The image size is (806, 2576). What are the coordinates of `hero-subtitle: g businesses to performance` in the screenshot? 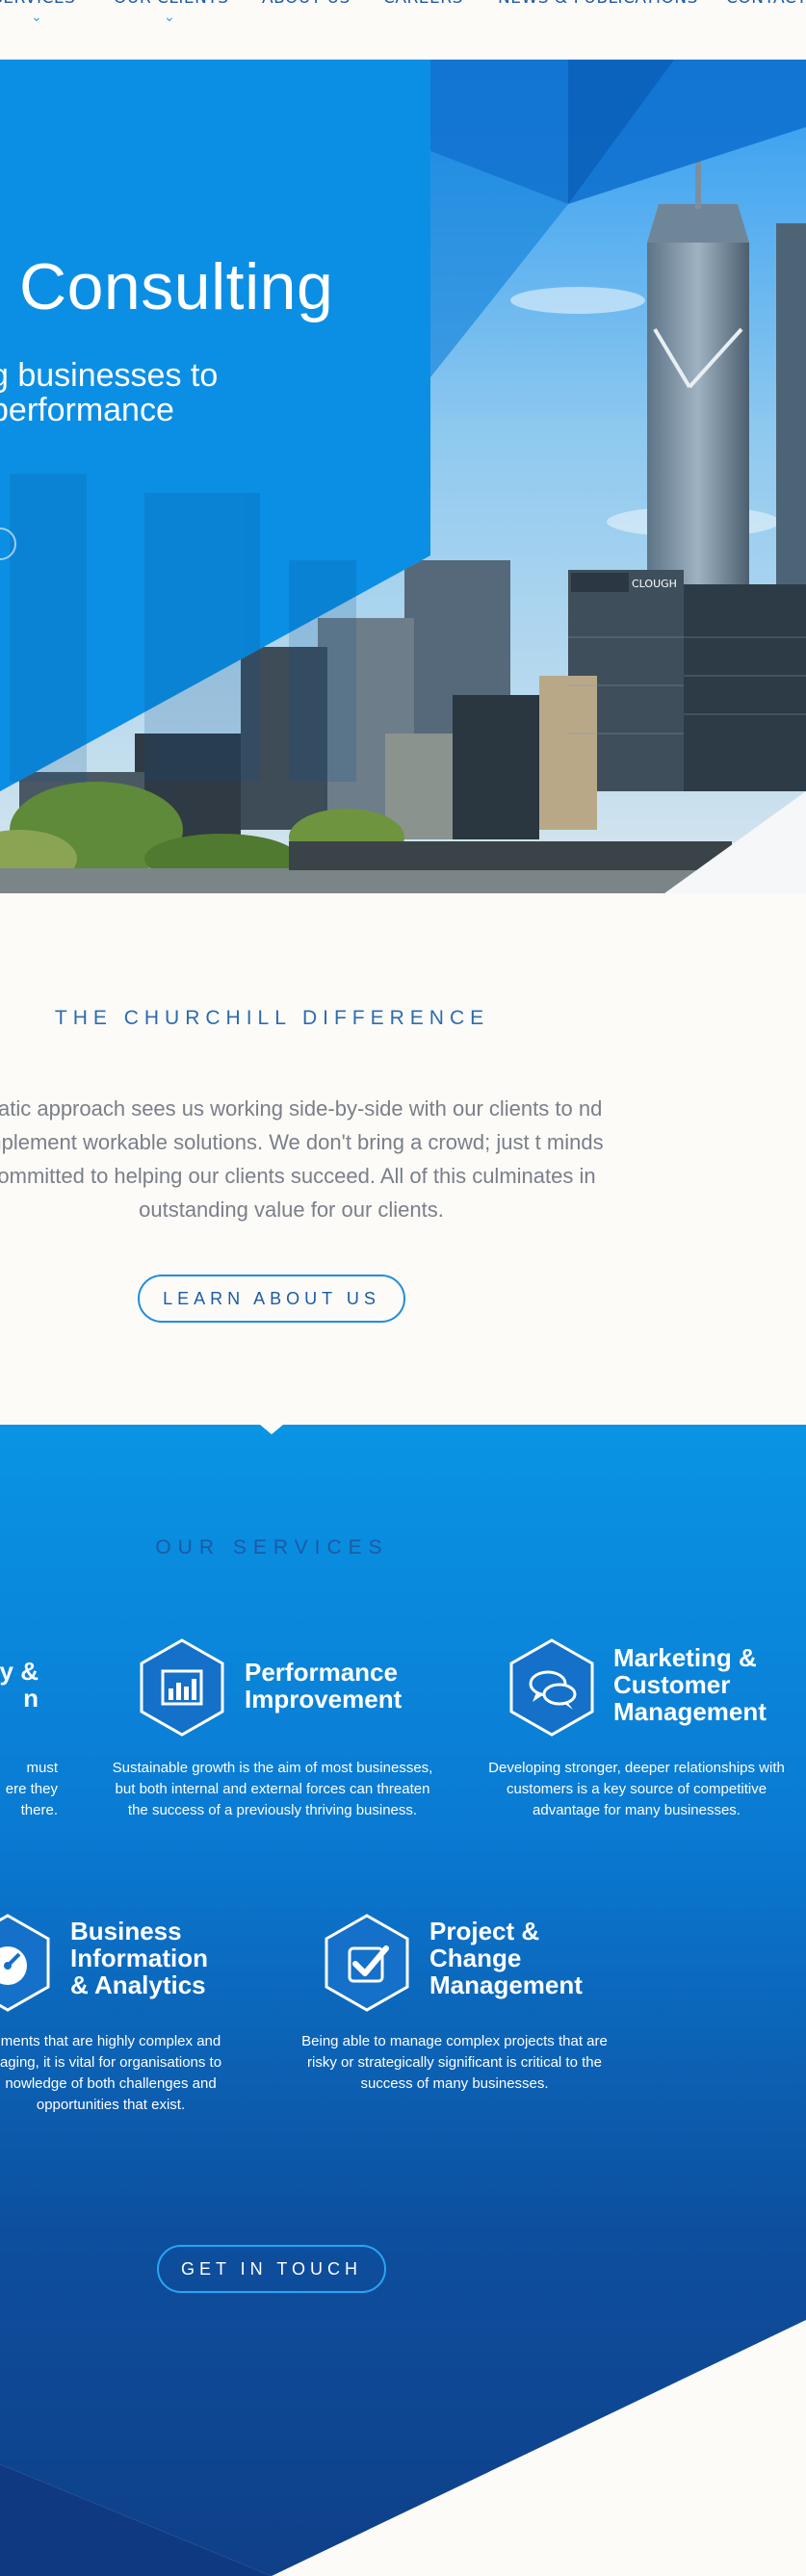 It's located at (109, 392).